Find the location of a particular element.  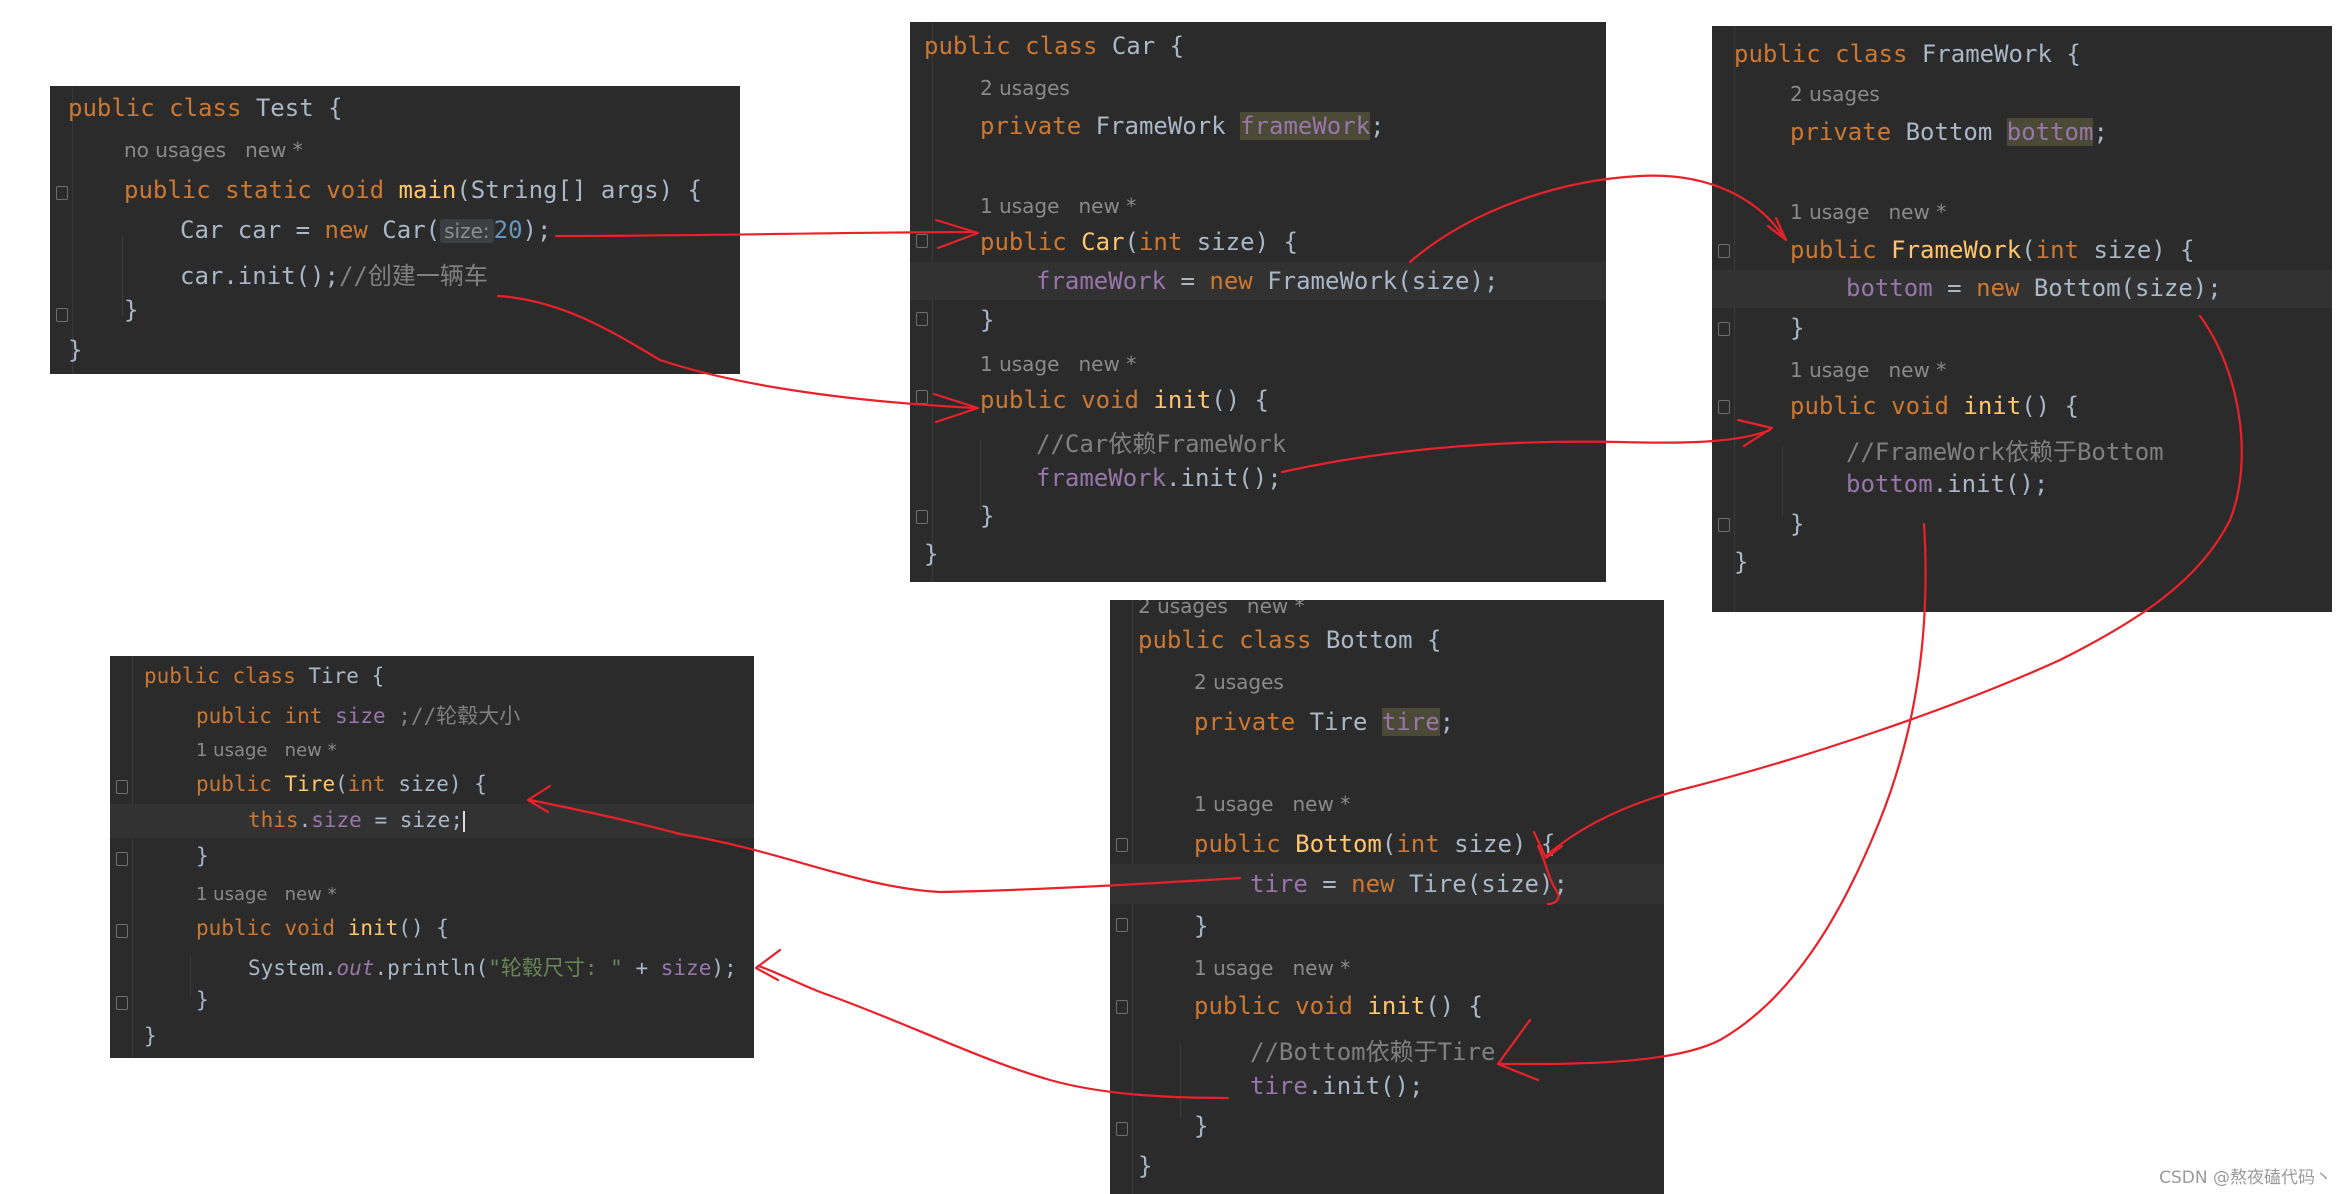

code-line: bottom = new Bottom(size); is located at coordinates (2034, 288).